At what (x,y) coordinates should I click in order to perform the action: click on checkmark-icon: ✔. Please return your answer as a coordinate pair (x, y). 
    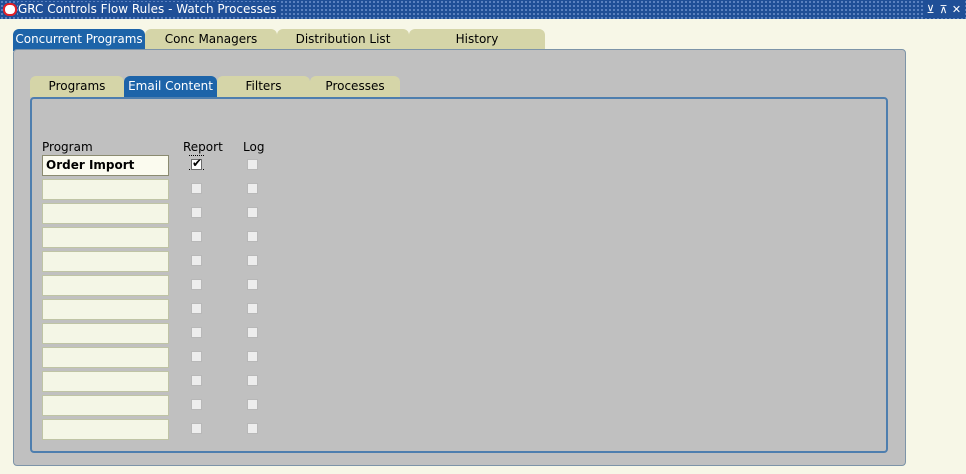
    Looking at the image, I should click on (197, 163).